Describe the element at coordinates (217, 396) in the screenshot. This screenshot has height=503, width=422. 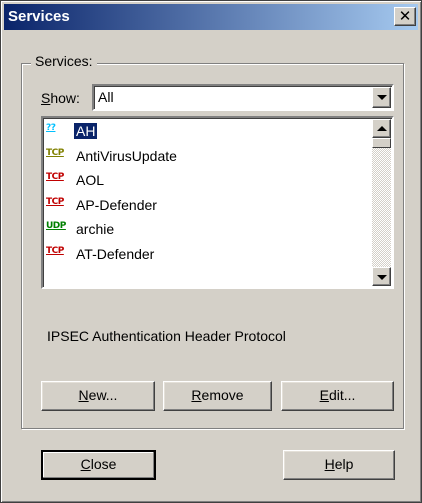
I see `remove-button: Remove` at that location.